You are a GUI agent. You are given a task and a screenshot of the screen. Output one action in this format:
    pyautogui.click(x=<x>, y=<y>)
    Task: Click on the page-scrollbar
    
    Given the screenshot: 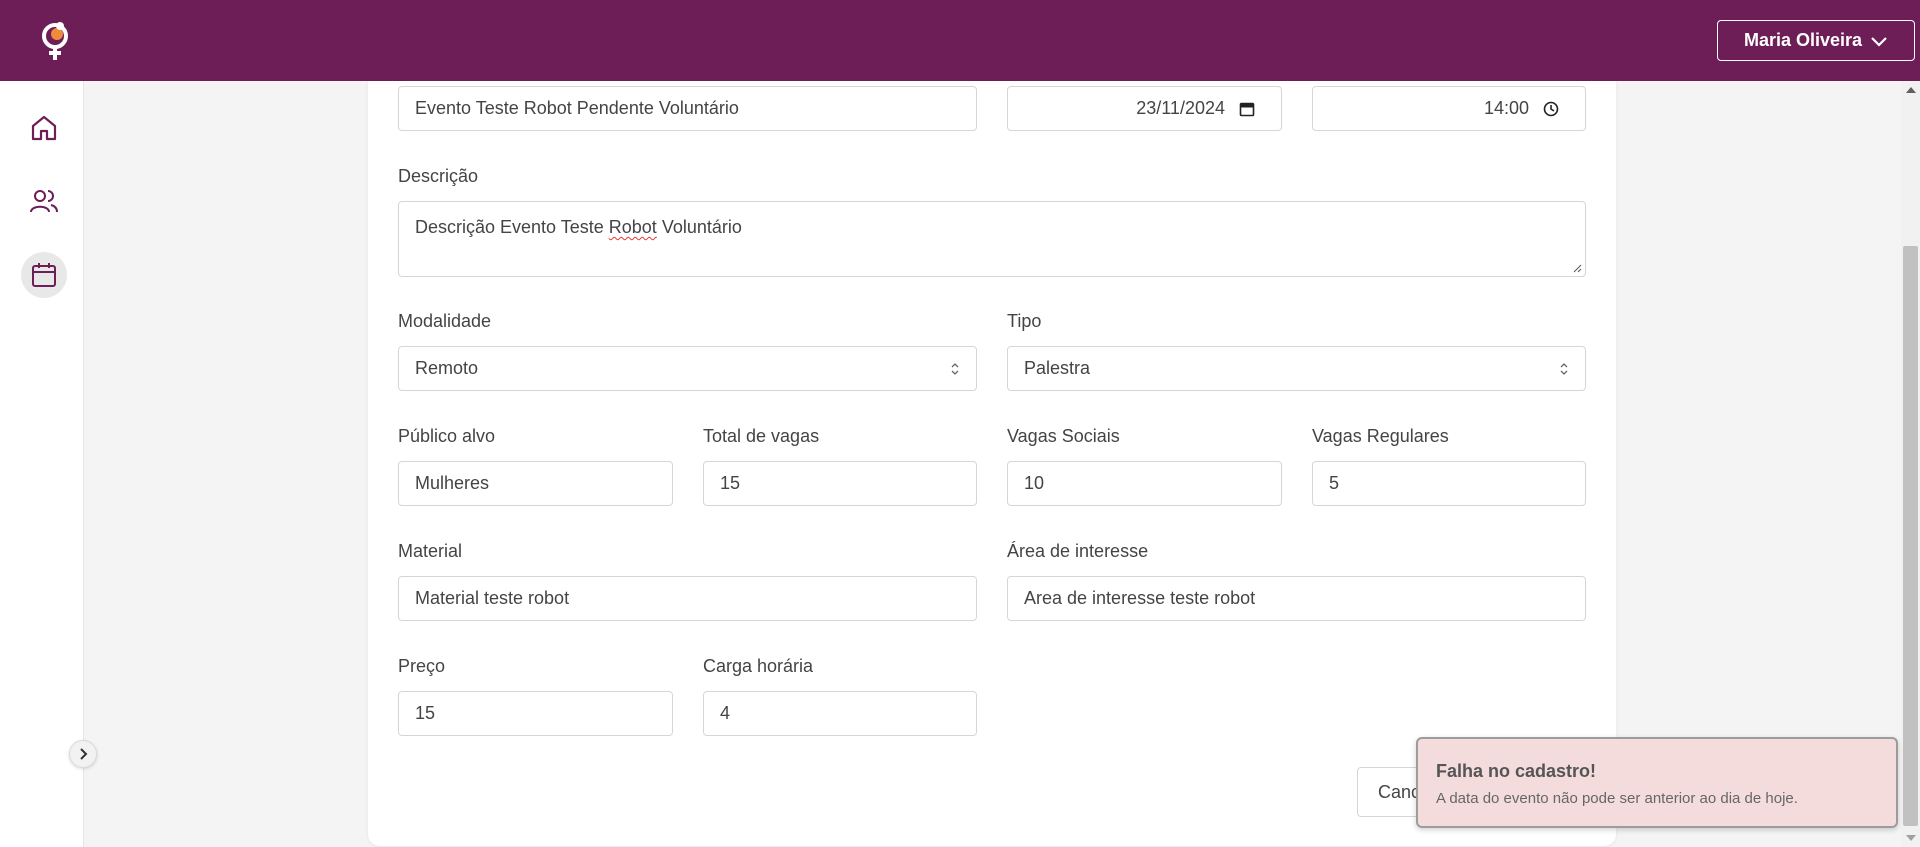 What is the action you would take?
    pyautogui.click(x=1910, y=464)
    